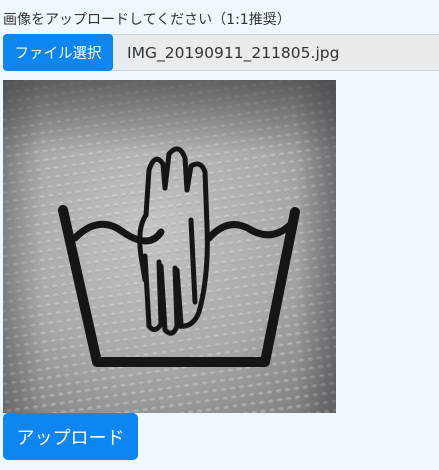 The height and width of the screenshot is (470, 439). Describe the element at coordinates (70, 436) in the screenshot. I see `upload-button: アップロード` at that location.